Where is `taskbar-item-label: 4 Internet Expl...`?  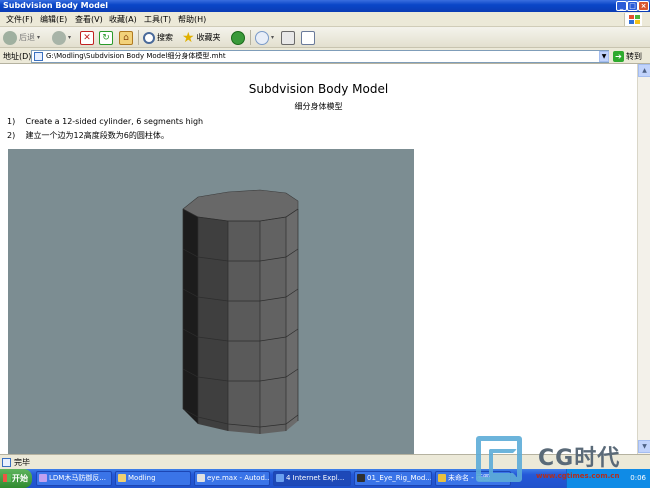 taskbar-item-label: 4 Internet Expl... is located at coordinates (315, 478).